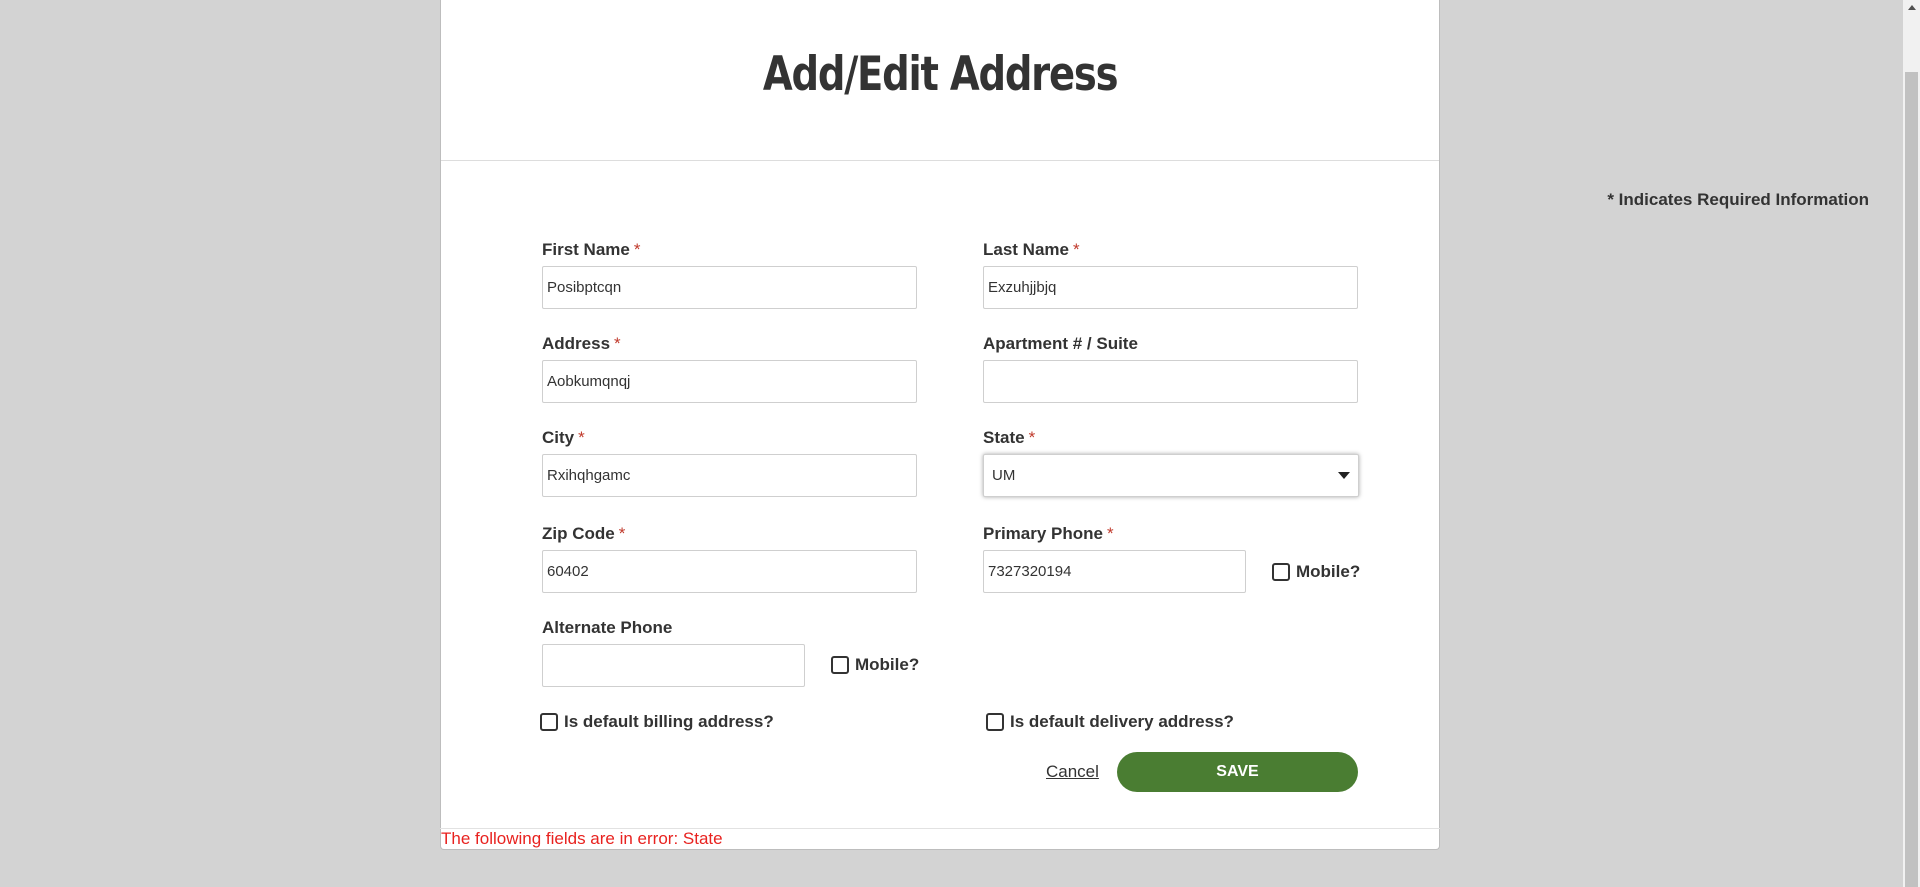 This screenshot has width=1920, height=887. I want to click on default-billing-label: Is default billing address?, so click(669, 721).